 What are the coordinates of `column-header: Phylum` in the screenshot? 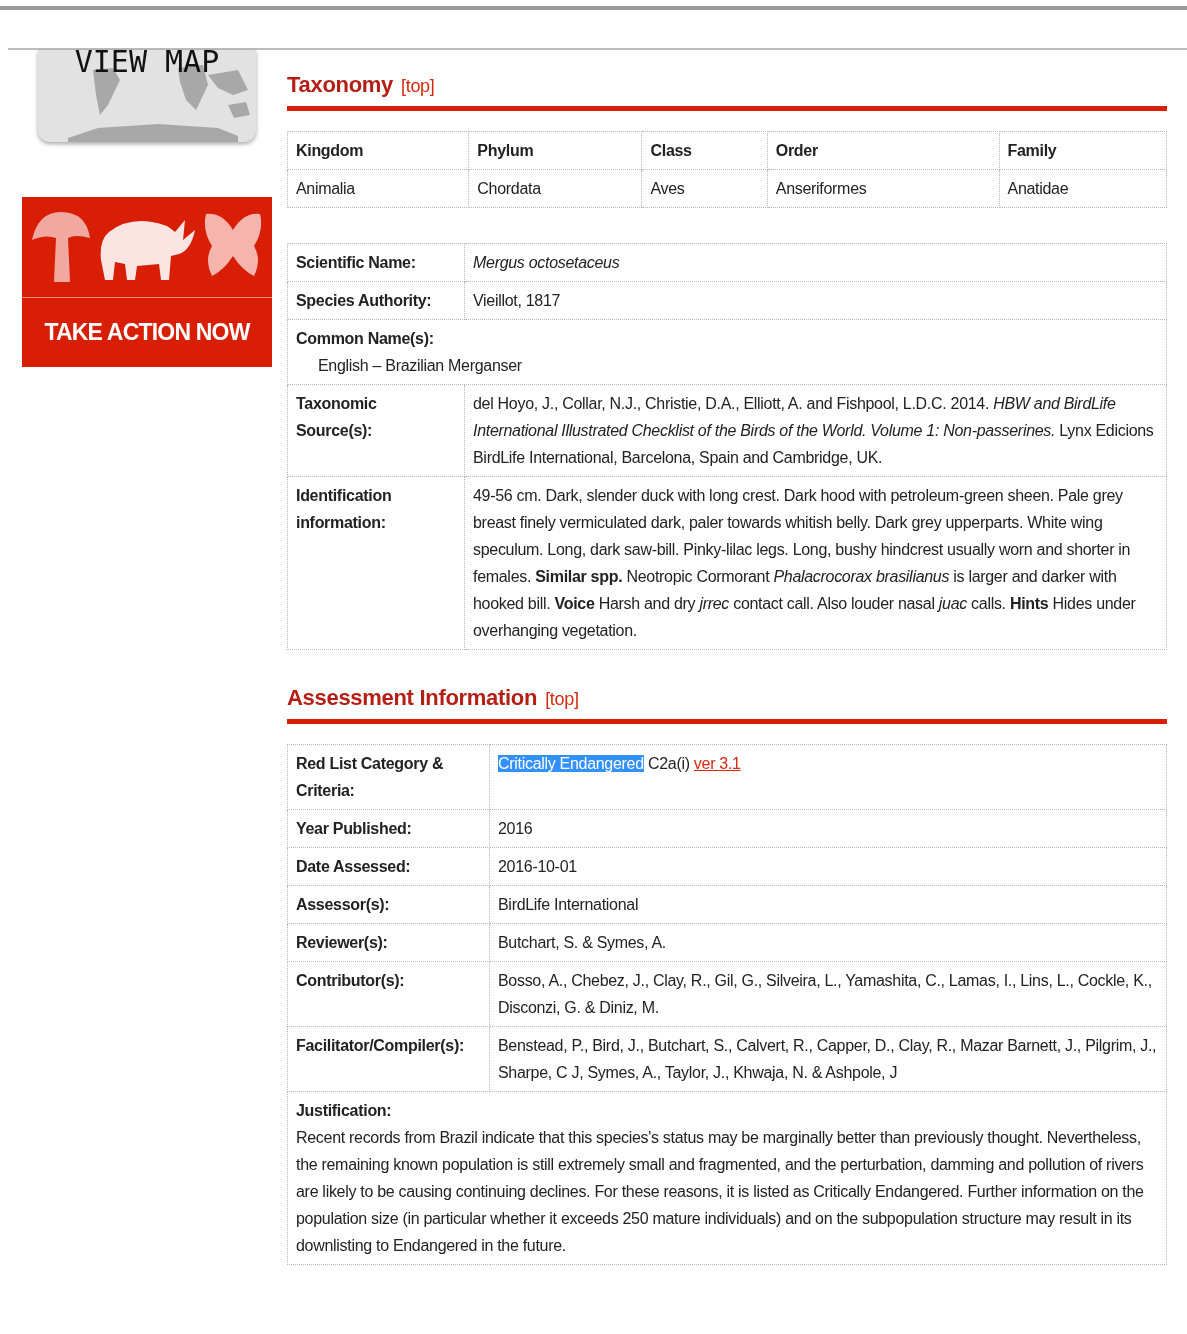 It's located at (555, 150).